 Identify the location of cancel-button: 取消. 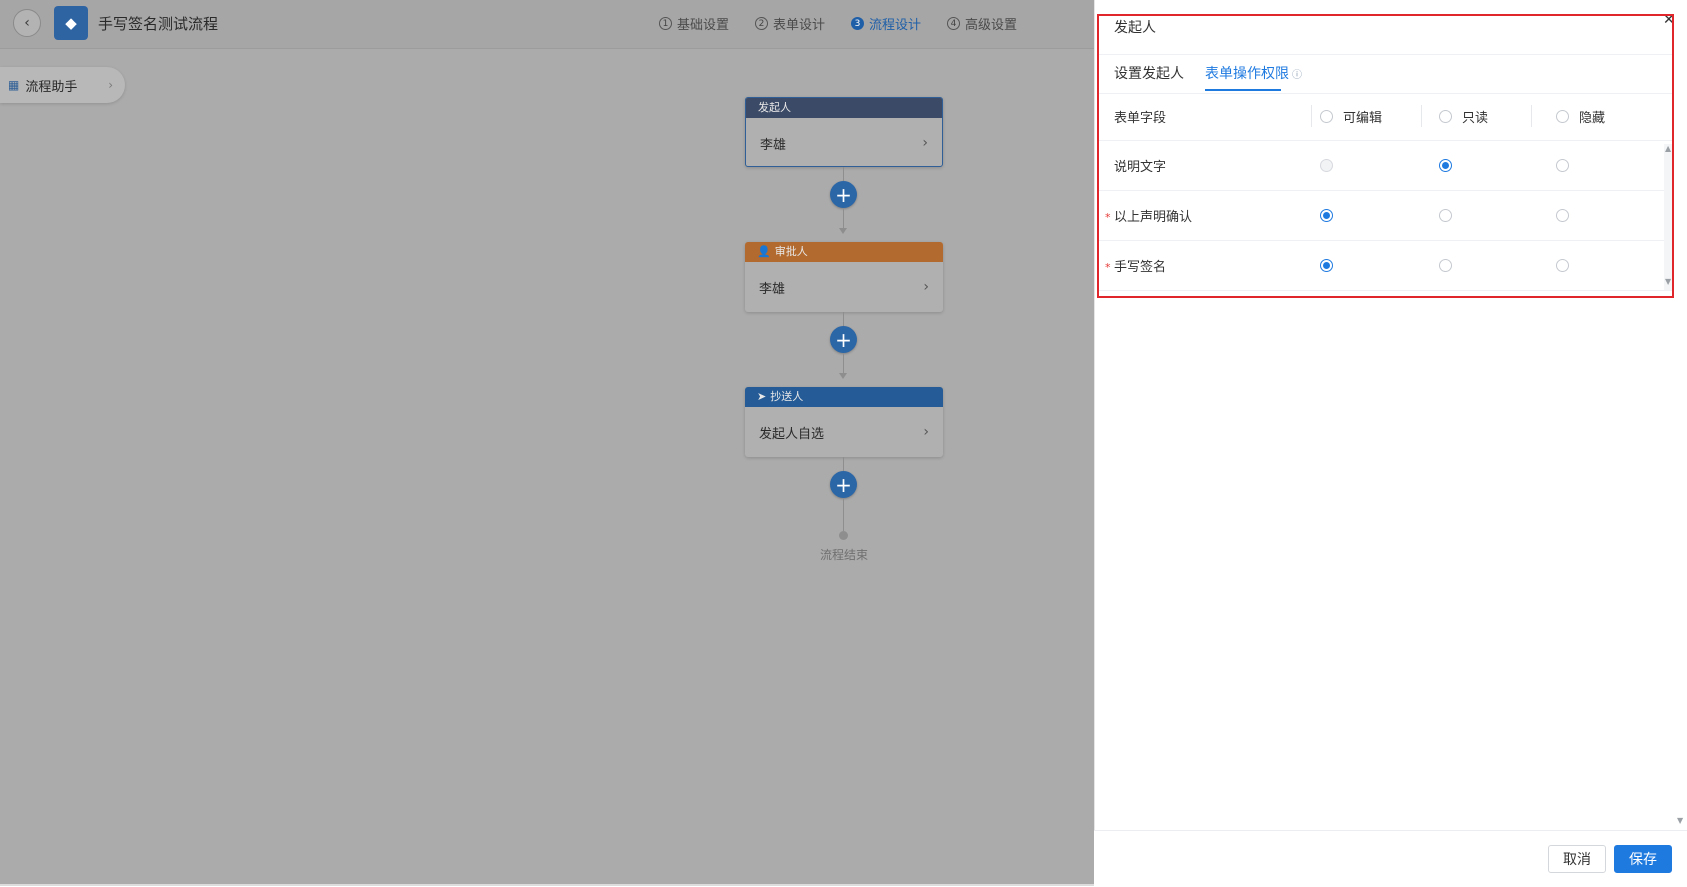
(1577, 859).